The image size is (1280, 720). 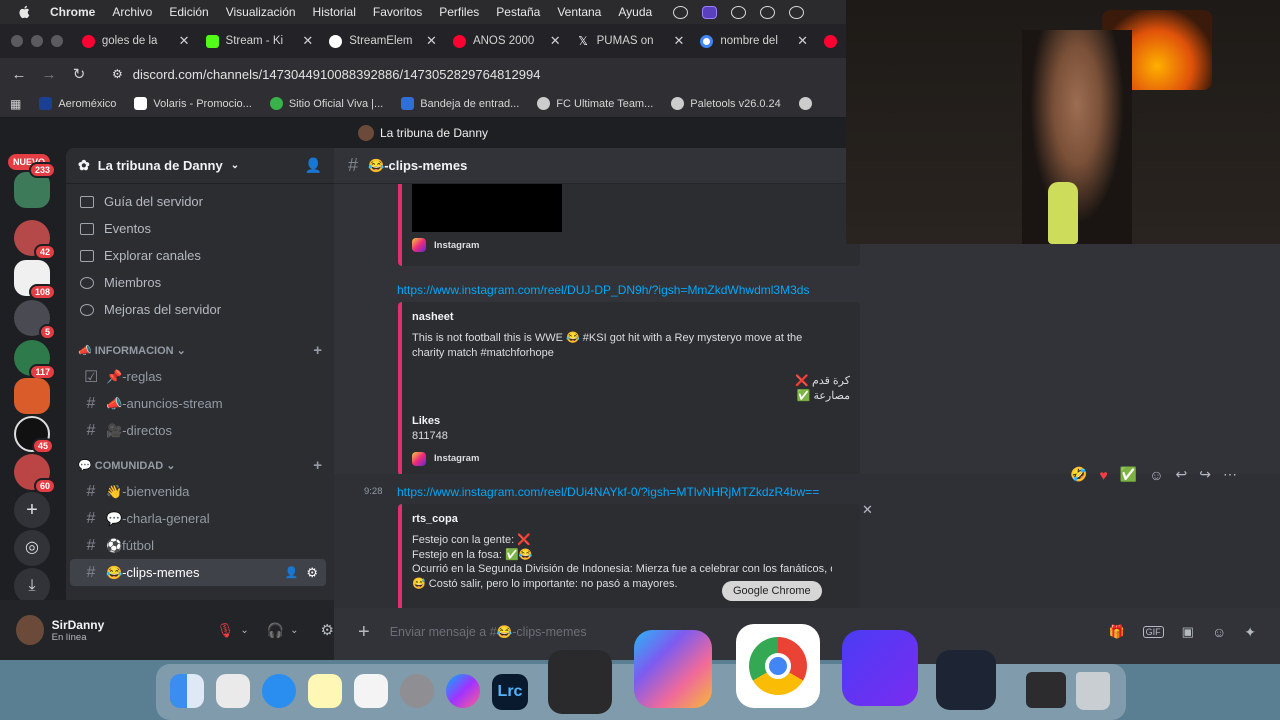 What do you see at coordinates (198, 430) in the screenshot?
I see `channel-directos: # 🎥-directos` at bounding box center [198, 430].